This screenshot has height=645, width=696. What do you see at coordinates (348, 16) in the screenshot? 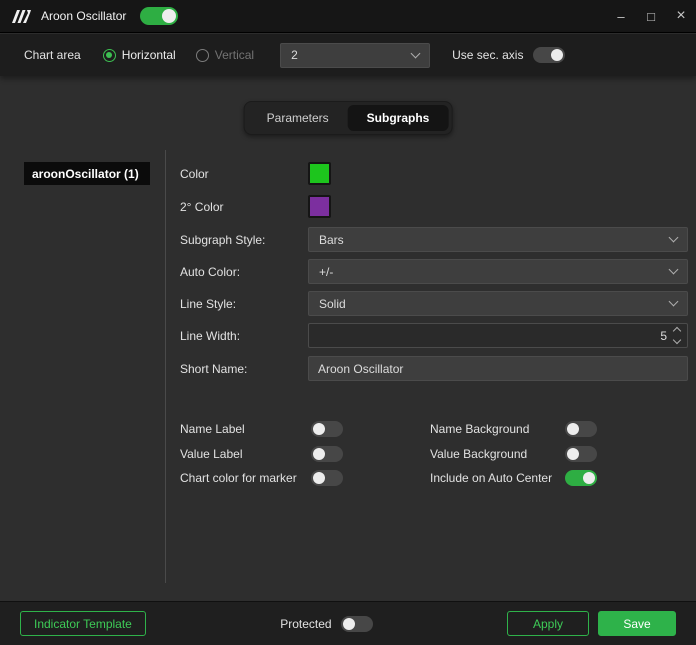
I see `titlebar: Aroon Oscillator – □ ×` at bounding box center [348, 16].